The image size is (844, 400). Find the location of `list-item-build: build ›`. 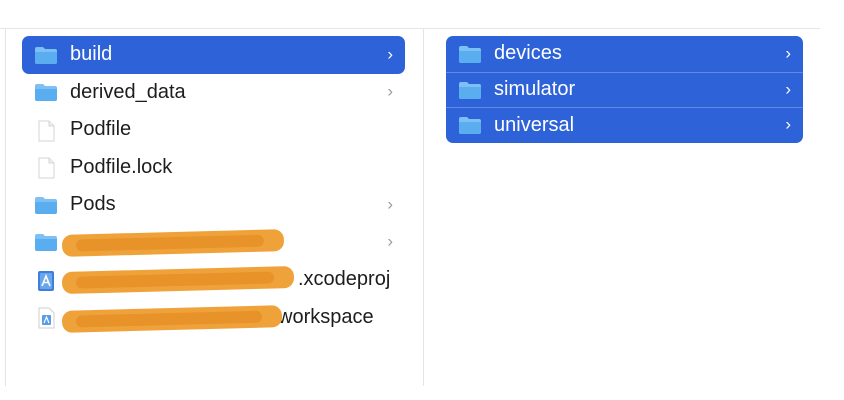

list-item-build: build › is located at coordinates (213, 55).